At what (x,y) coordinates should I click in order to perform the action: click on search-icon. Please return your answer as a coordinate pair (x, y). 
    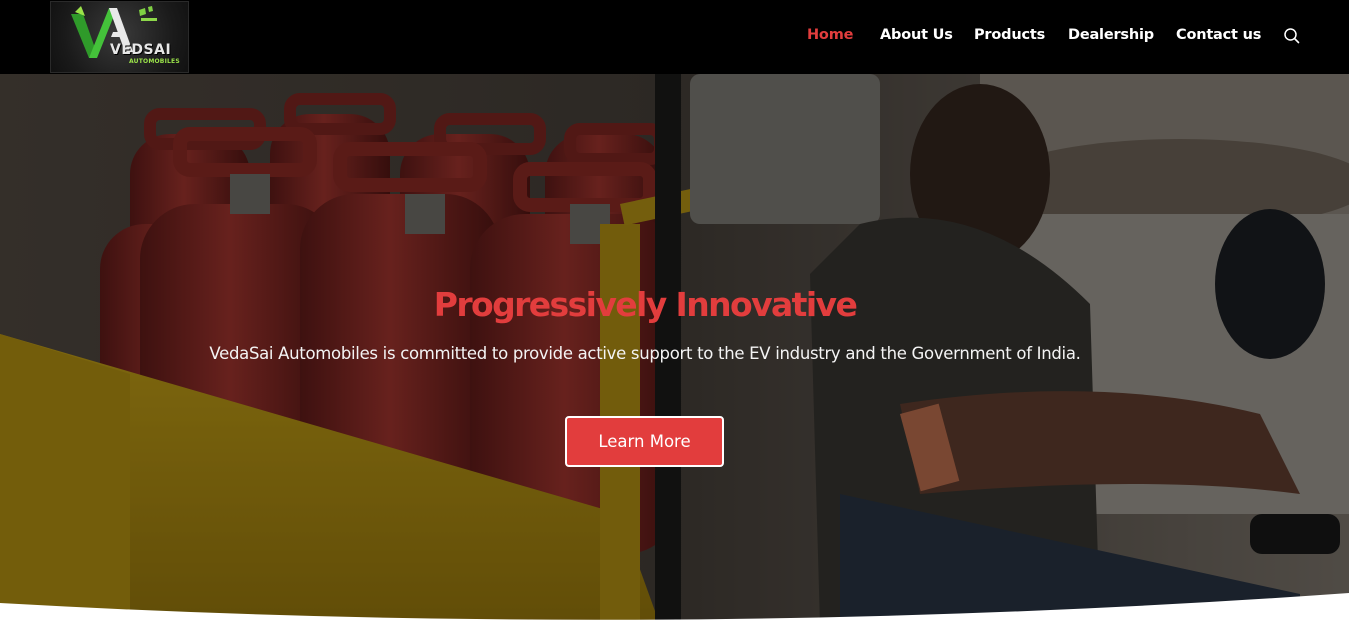
    Looking at the image, I should click on (1292, 36).